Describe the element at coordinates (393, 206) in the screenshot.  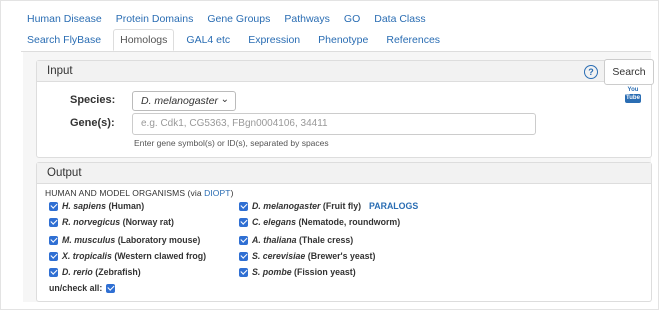
I see `paralogs-link: PARALOGS` at that location.